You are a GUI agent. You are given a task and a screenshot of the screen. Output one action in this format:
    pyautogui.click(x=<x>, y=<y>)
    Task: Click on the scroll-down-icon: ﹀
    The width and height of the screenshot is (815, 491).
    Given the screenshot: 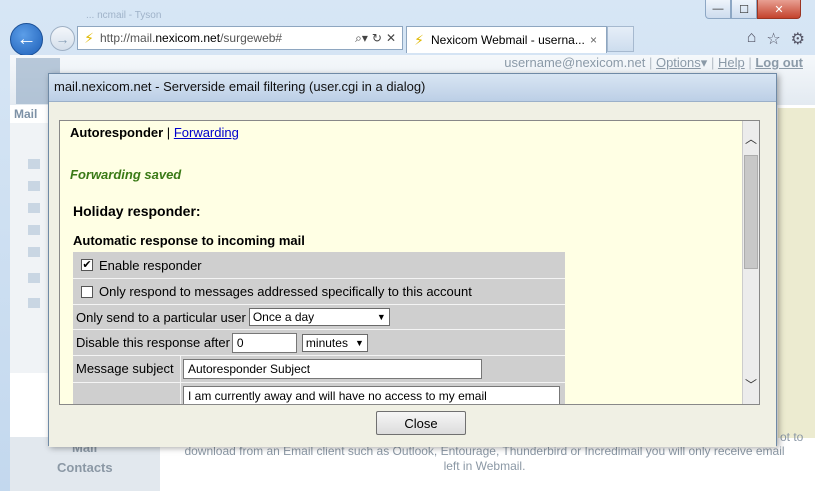 What is the action you would take?
    pyautogui.click(x=751, y=384)
    